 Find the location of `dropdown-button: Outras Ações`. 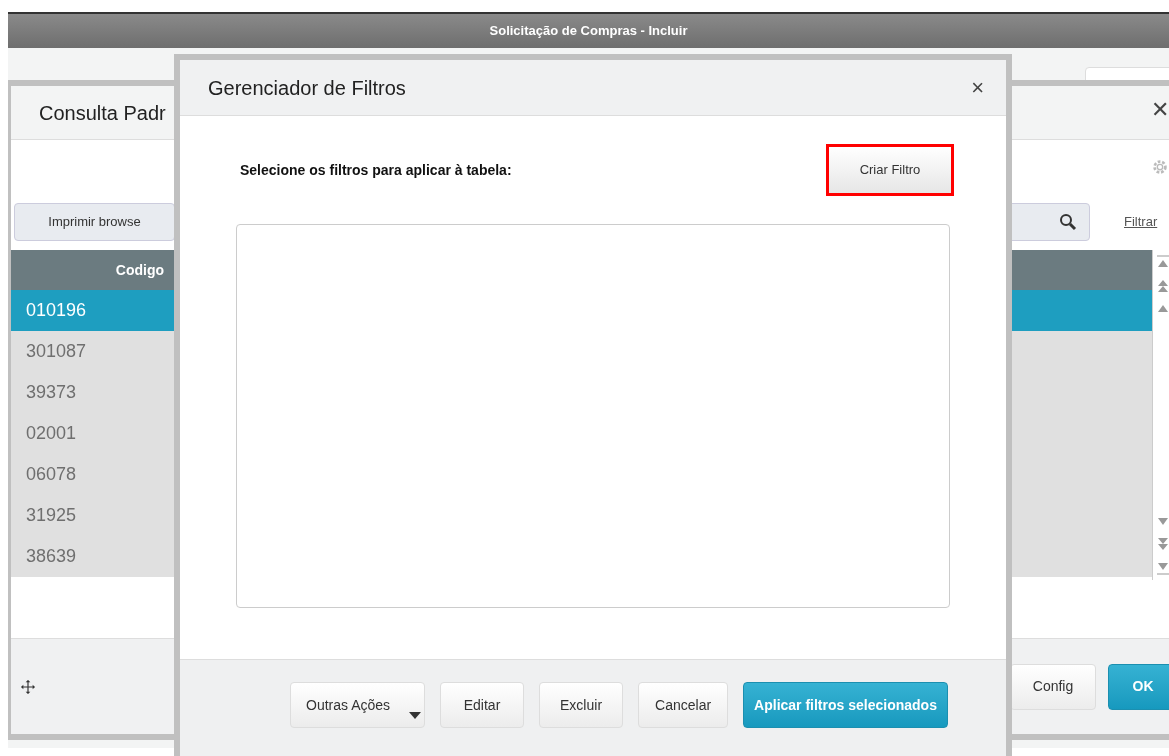

dropdown-button: Outras Ações is located at coordinates (358, 705).